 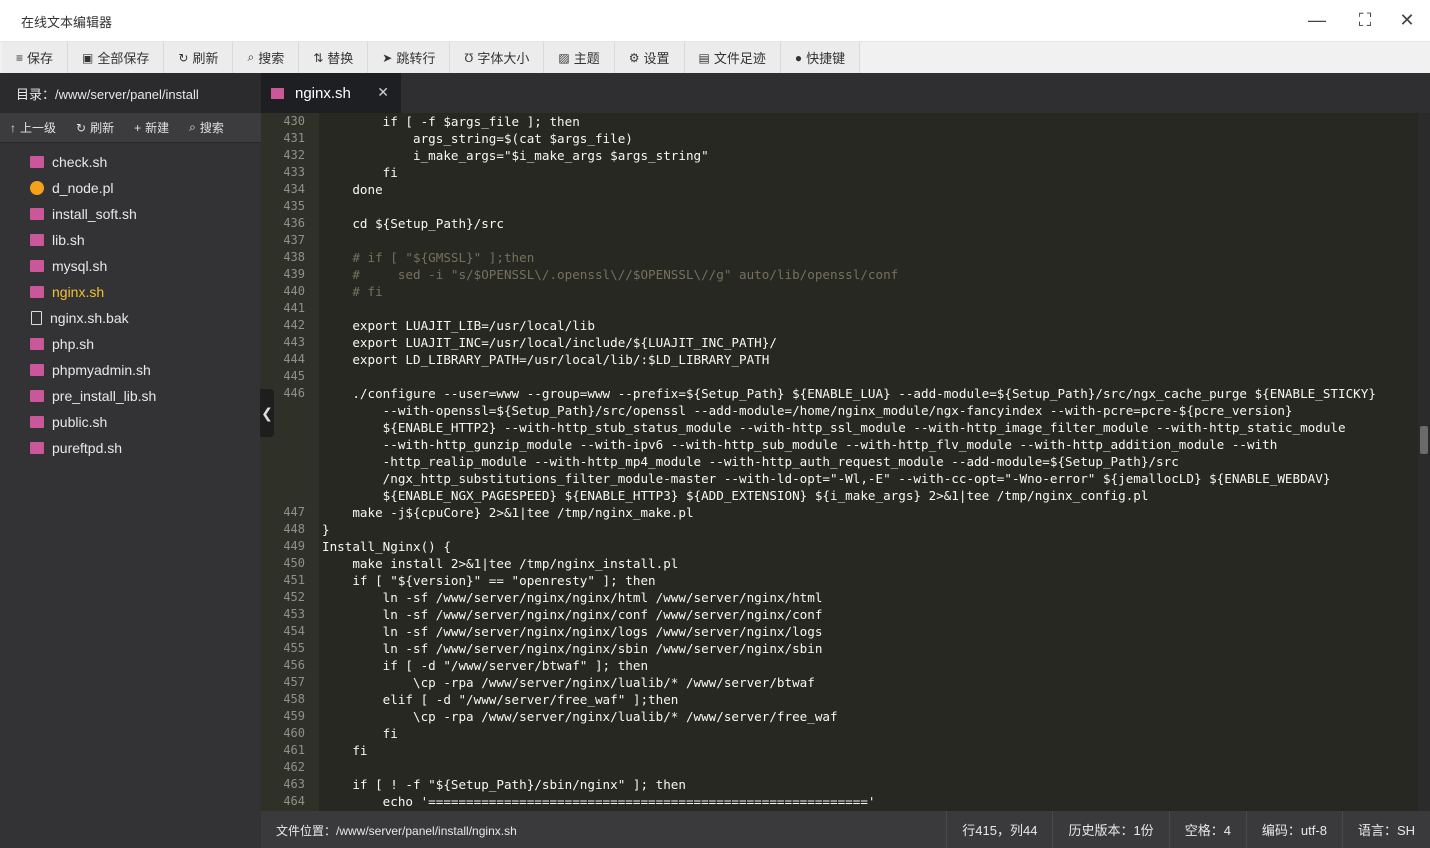 What do you see at coordinates (130, 318) in the screenshot?
I see `file-item: nginx.sh.bak` at bounding box center [130, 318].